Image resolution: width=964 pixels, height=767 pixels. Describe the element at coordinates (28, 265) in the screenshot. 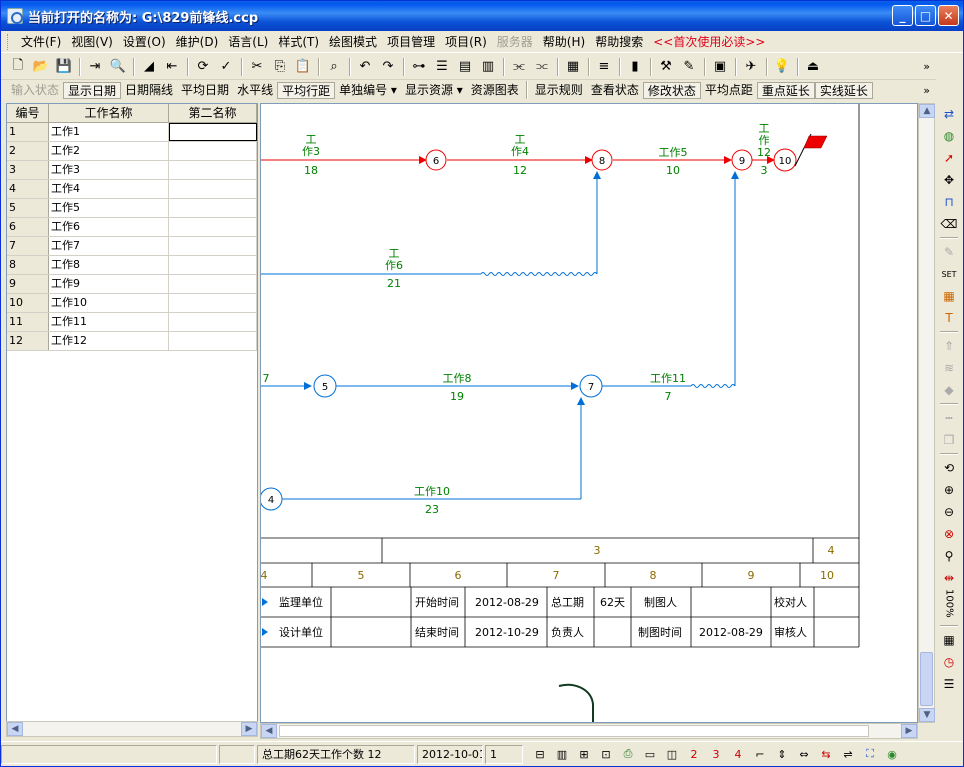

I see `row-number-cell: 8` at that location.